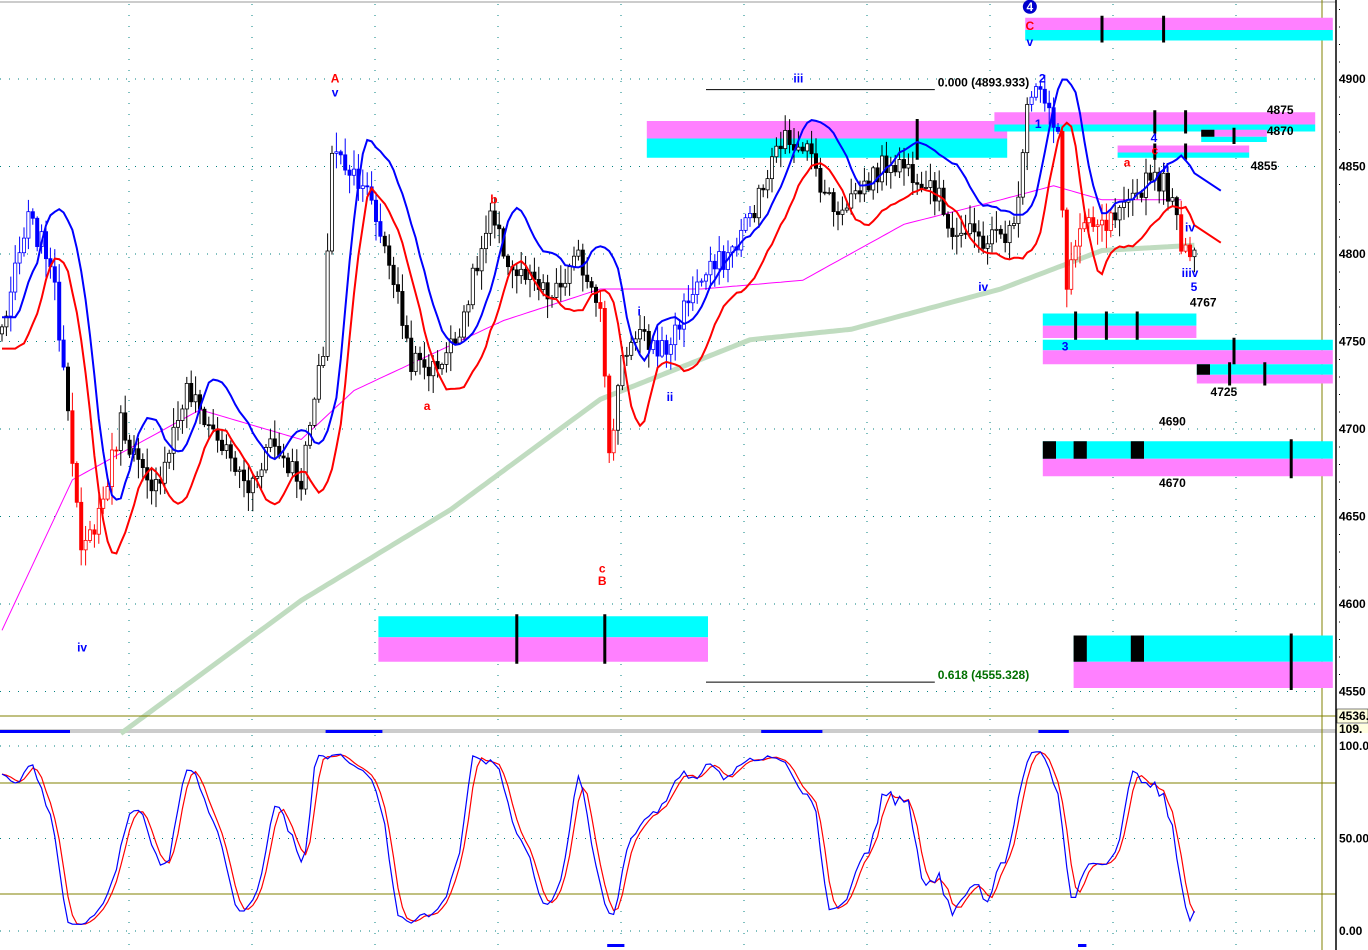 This screenshot has height=950, width=1368. Describe the element at coordinates (1165, 168) in the screenshot. I see `wave-label: ii` at that location.